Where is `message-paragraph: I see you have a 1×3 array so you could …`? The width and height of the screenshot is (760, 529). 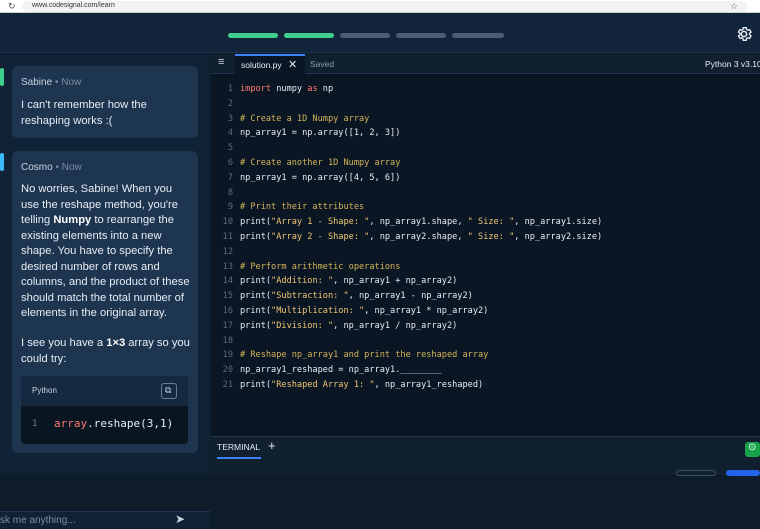 message-paragraph: I see you have a 1×3 array so you could … is located at coordinates (107, 351).